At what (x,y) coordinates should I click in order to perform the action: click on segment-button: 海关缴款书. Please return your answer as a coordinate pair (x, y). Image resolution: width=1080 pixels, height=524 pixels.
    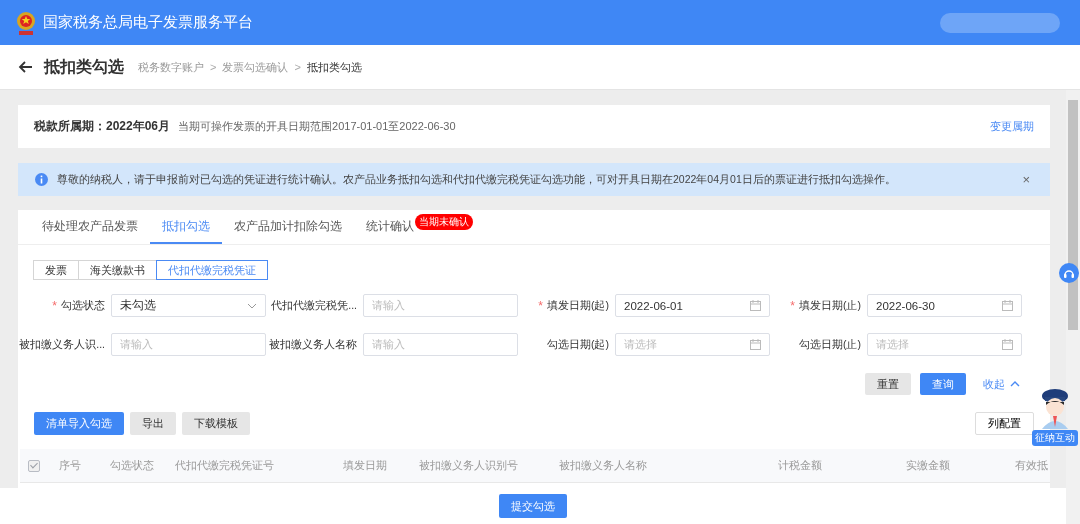
    Looking at the image, I should click on (117, 270).